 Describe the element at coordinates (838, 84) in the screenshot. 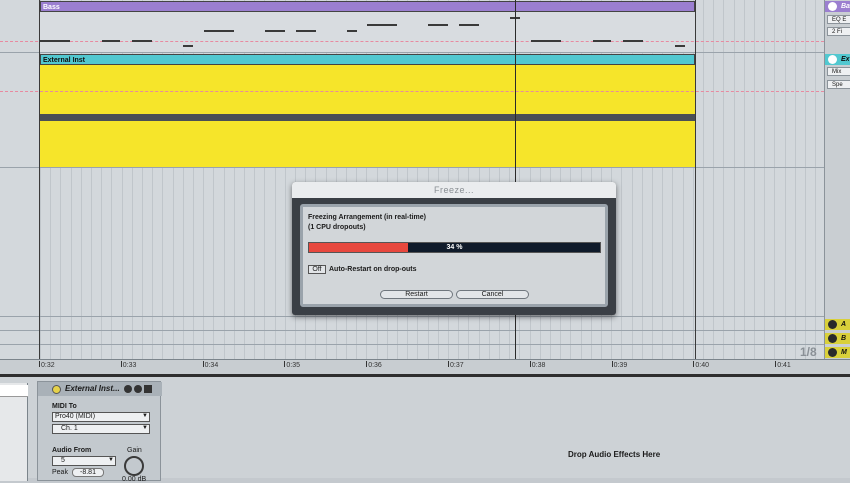

I see `speaker-button: Spe` at that location.